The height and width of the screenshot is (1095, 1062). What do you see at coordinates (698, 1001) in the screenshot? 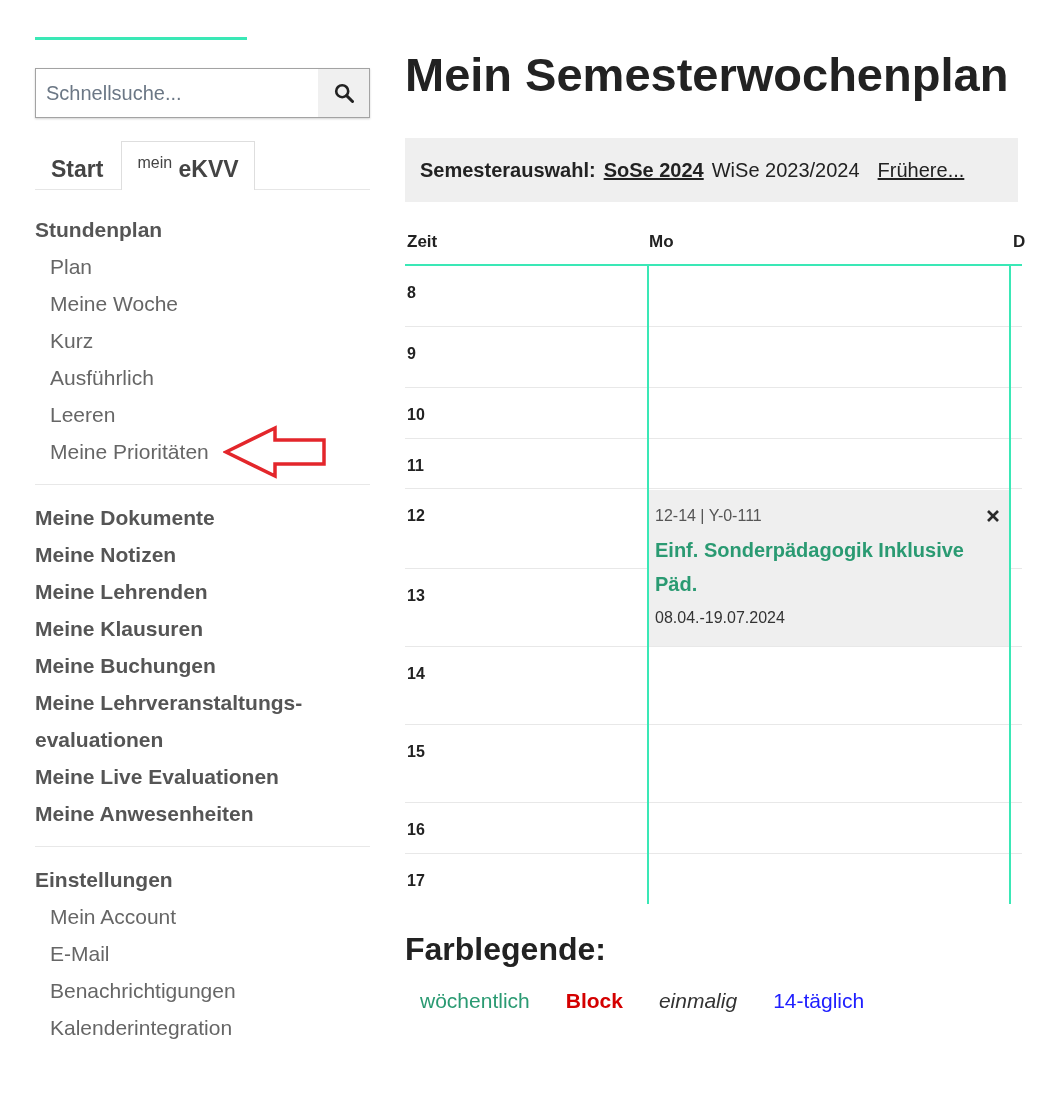
I see `legend-entry: einmalig` at bounding box center [698, 1001].